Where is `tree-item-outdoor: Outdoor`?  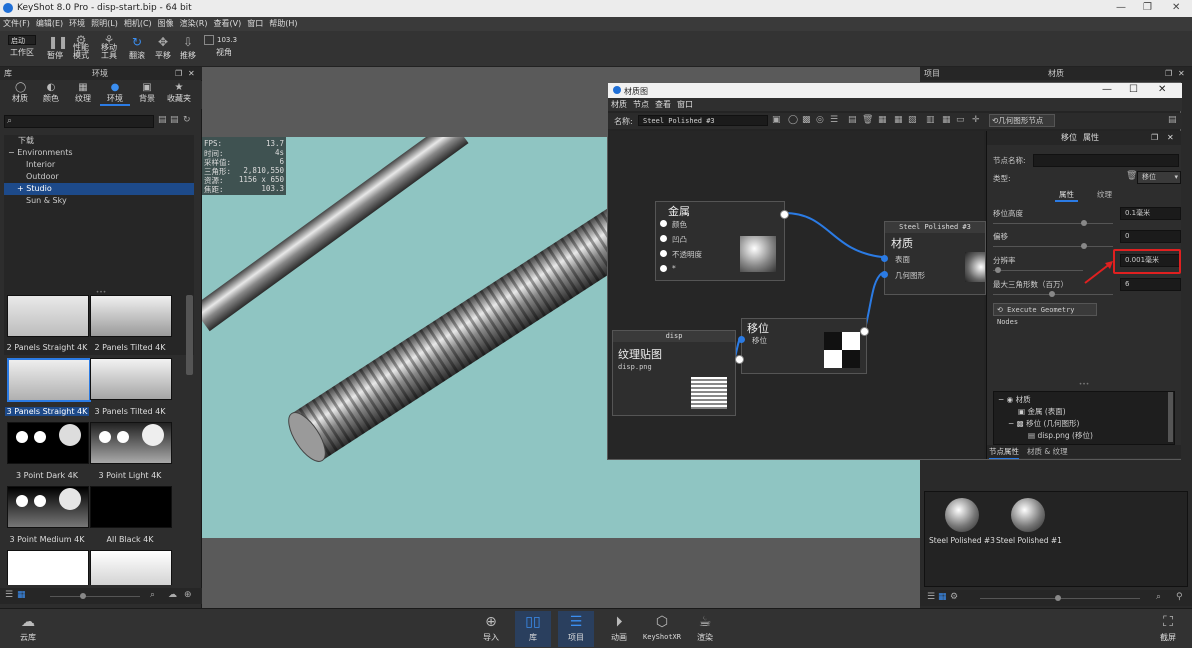
tree-item-outdoor: Outdoor is located at coordinates (99, 177).